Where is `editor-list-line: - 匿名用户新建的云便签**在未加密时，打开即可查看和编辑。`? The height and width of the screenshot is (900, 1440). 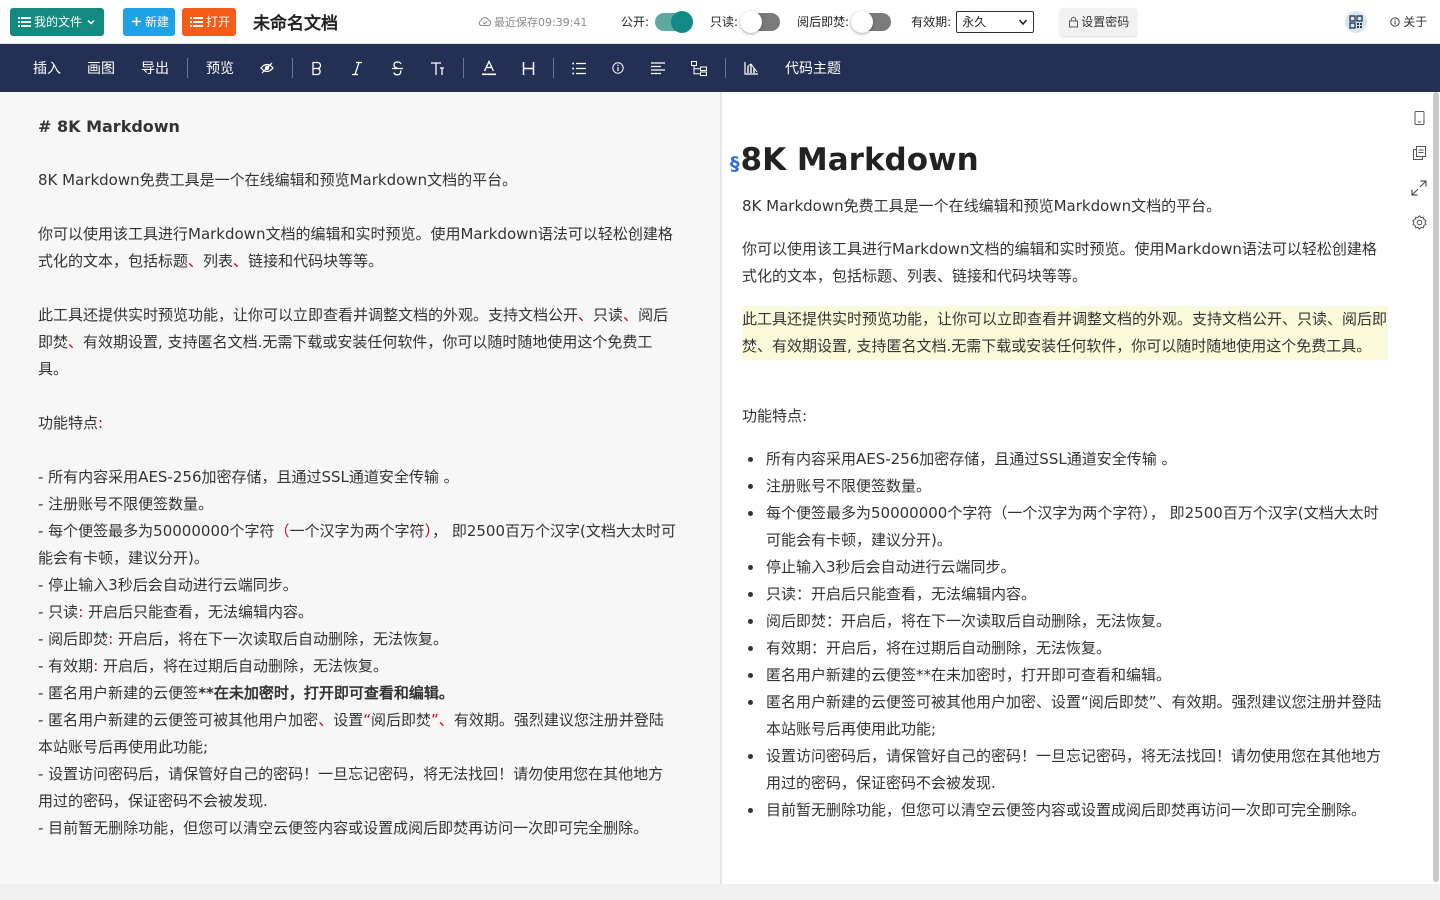
editor-list-line: - 匿名用户新建的云便签**在未加密时，打开即可查看和编辑。 is located at coordinates (358, 693).